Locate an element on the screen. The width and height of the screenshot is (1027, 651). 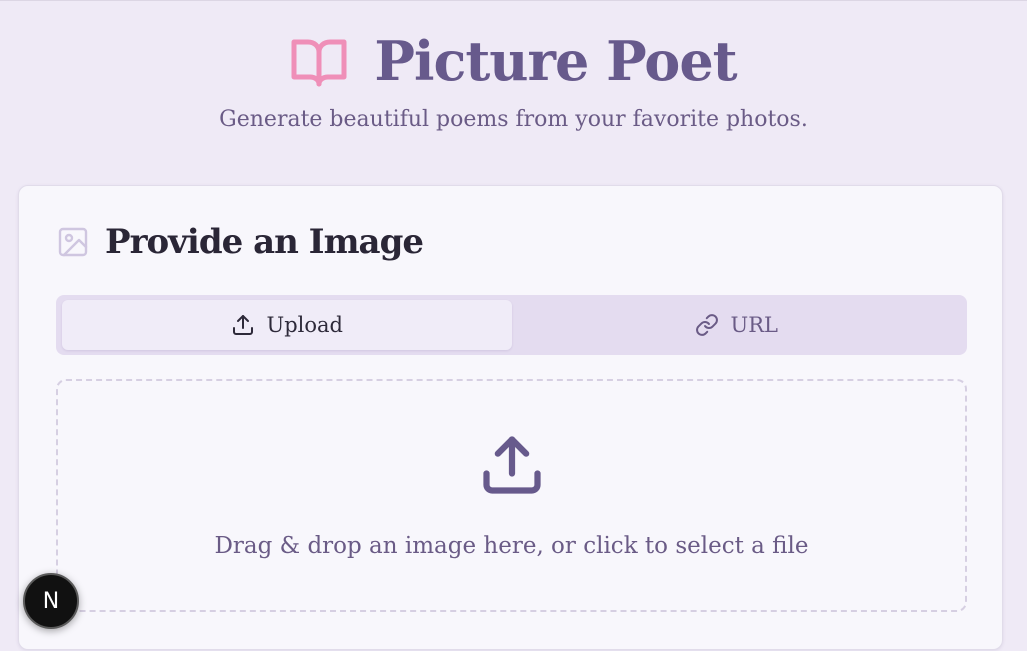
app-title: Picture Poet is located at coordinates (555, 61).